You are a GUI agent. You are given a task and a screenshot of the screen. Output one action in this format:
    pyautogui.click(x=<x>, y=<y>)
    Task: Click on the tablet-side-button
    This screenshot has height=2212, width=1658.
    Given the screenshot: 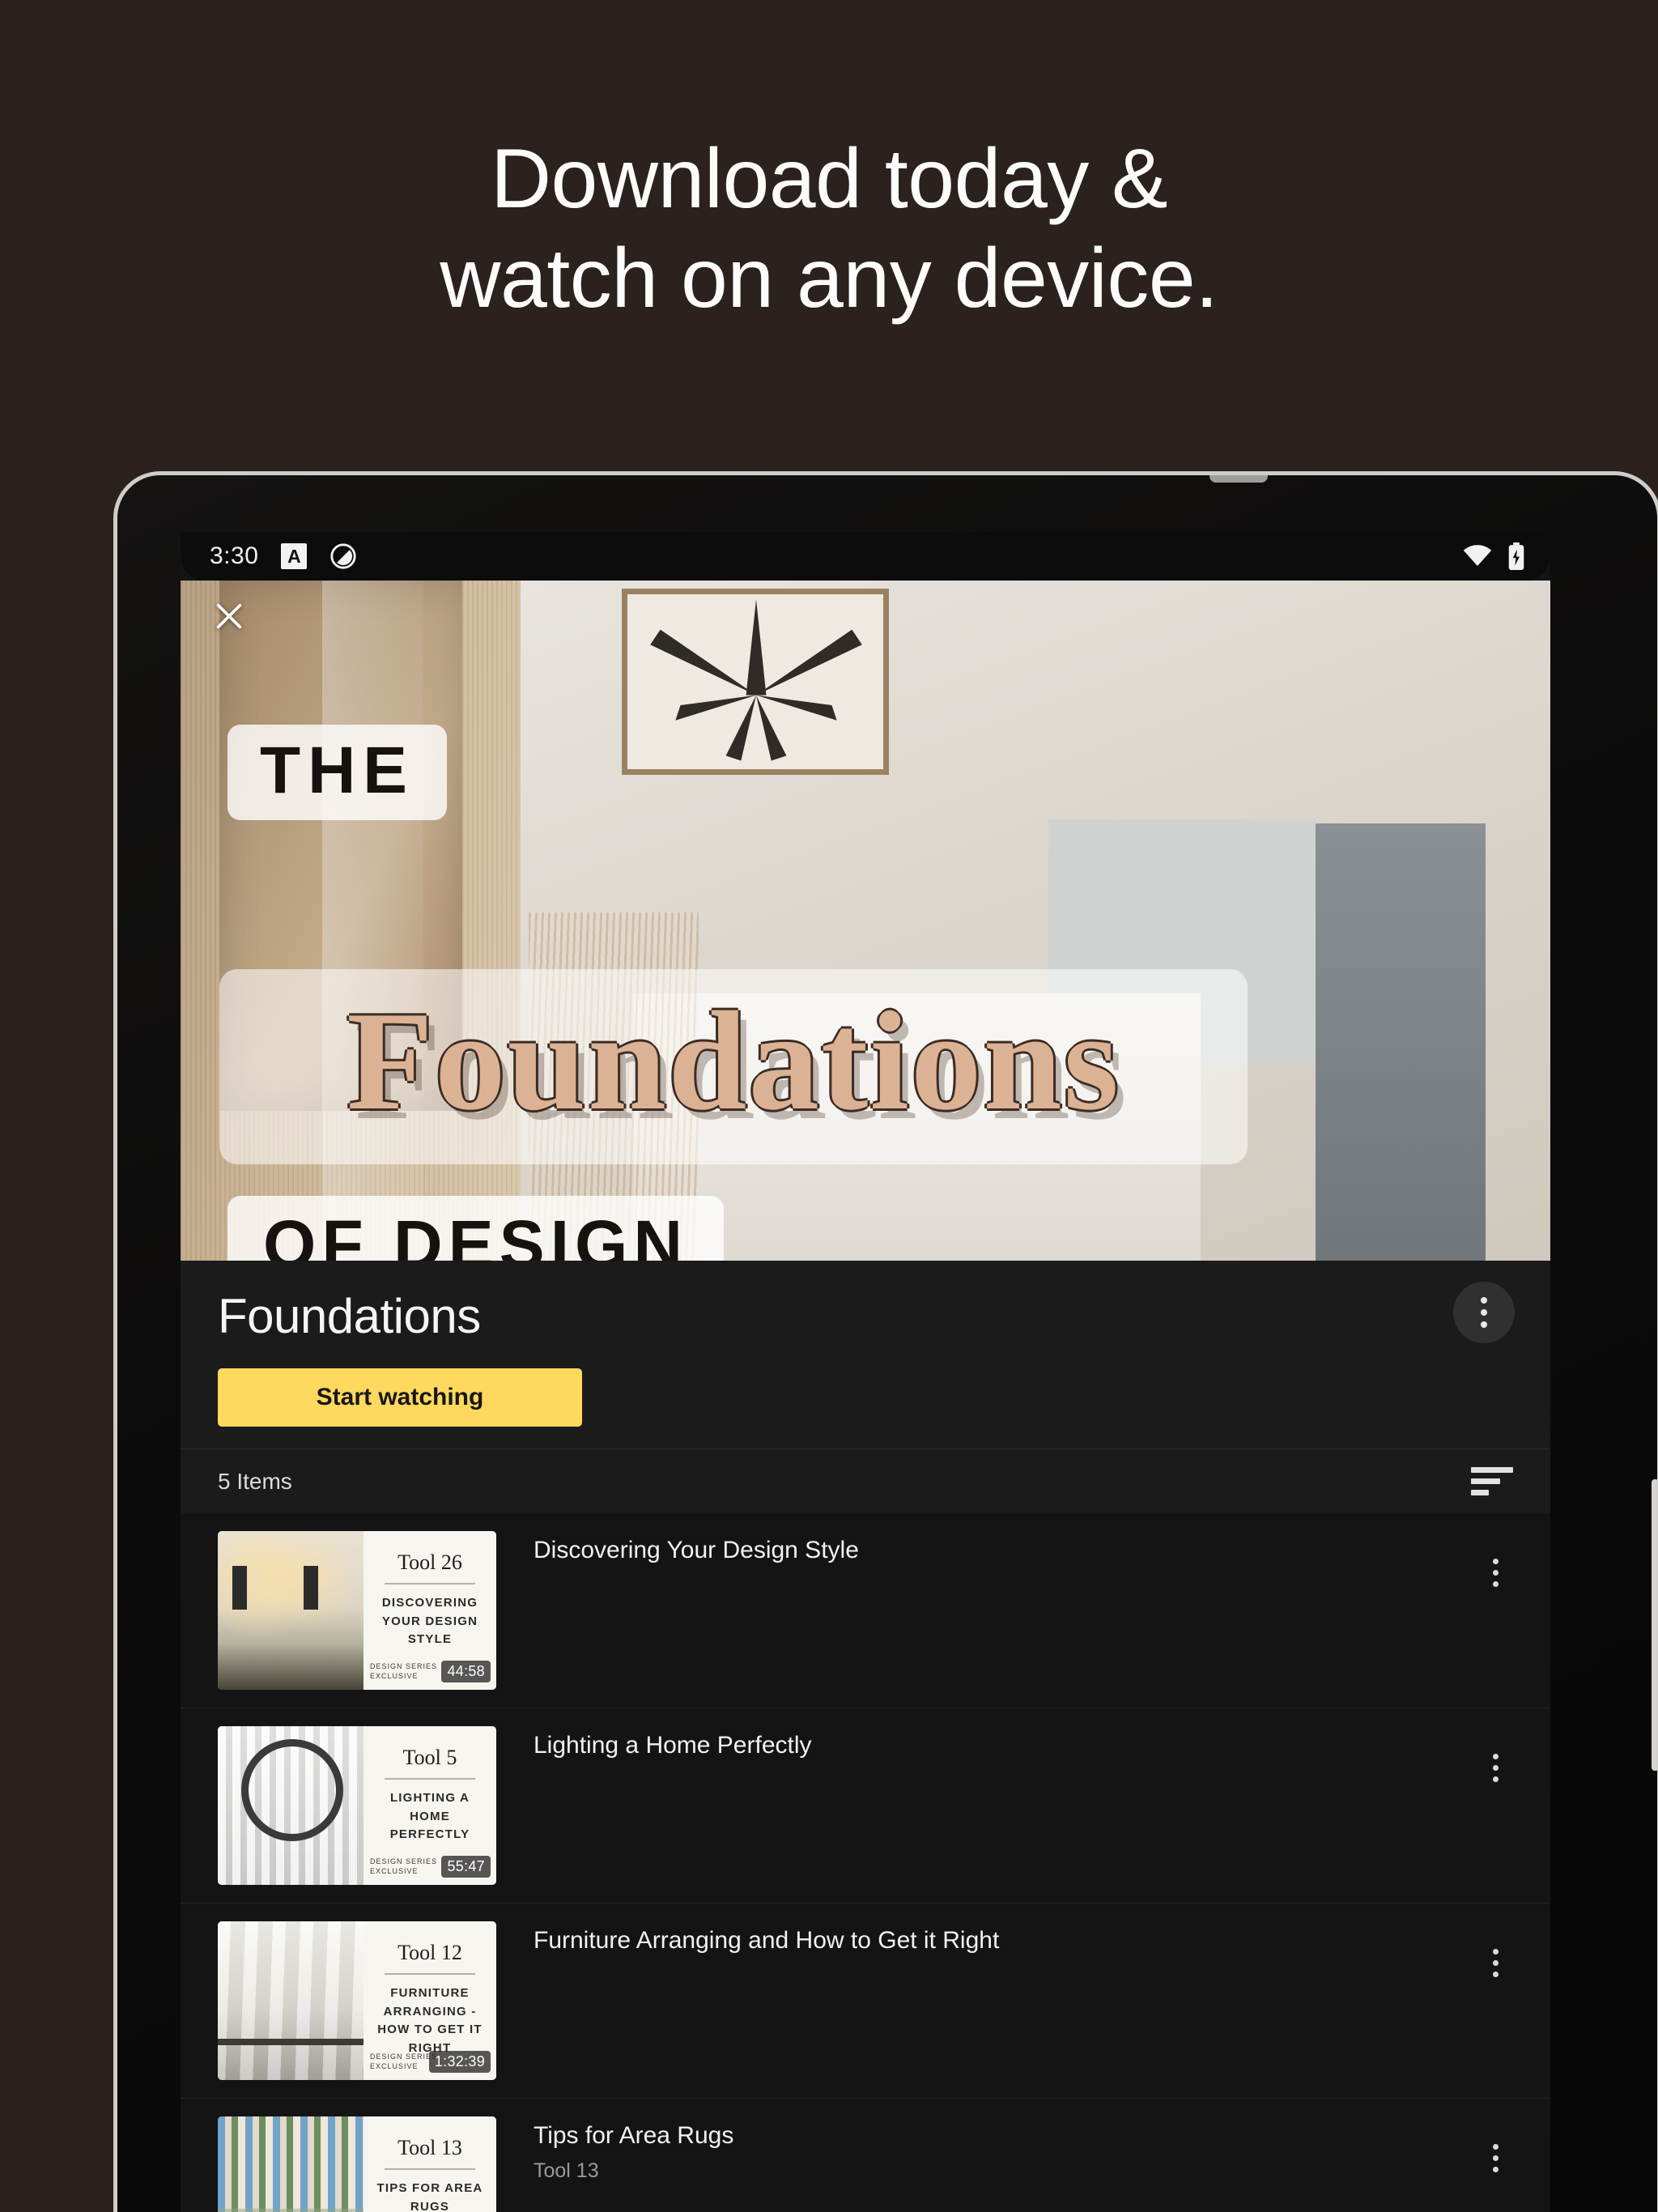 What is the action you would take?
    pyautogui.click(x=1654, y=1625)
    